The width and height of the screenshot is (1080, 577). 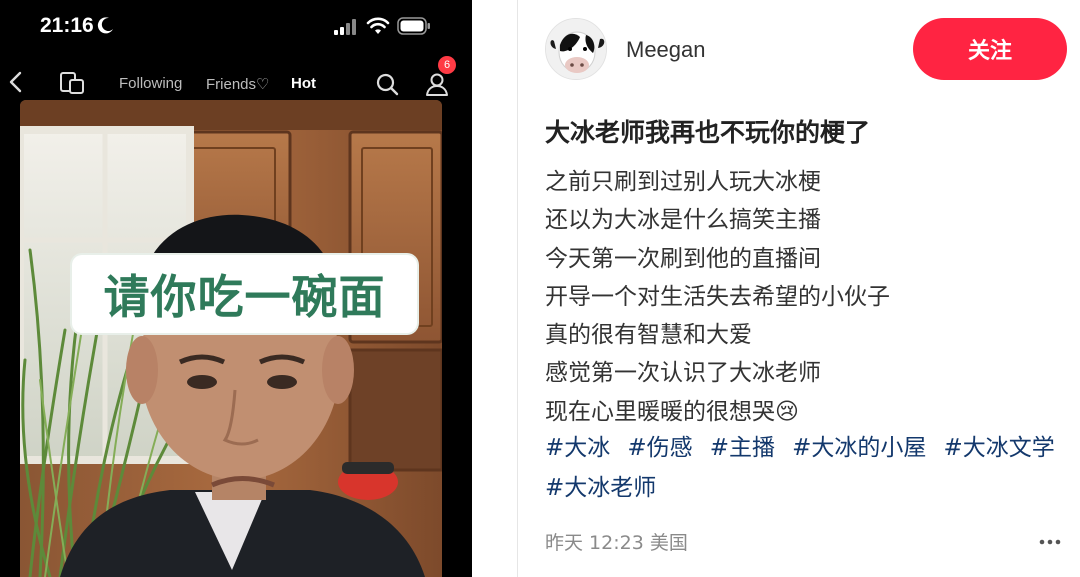 What do you see at coordinates (672, 411) in the screenshot?
I see `post-line: 现在心里暖暖的很想哭😢` at bounding box center [672, 411].